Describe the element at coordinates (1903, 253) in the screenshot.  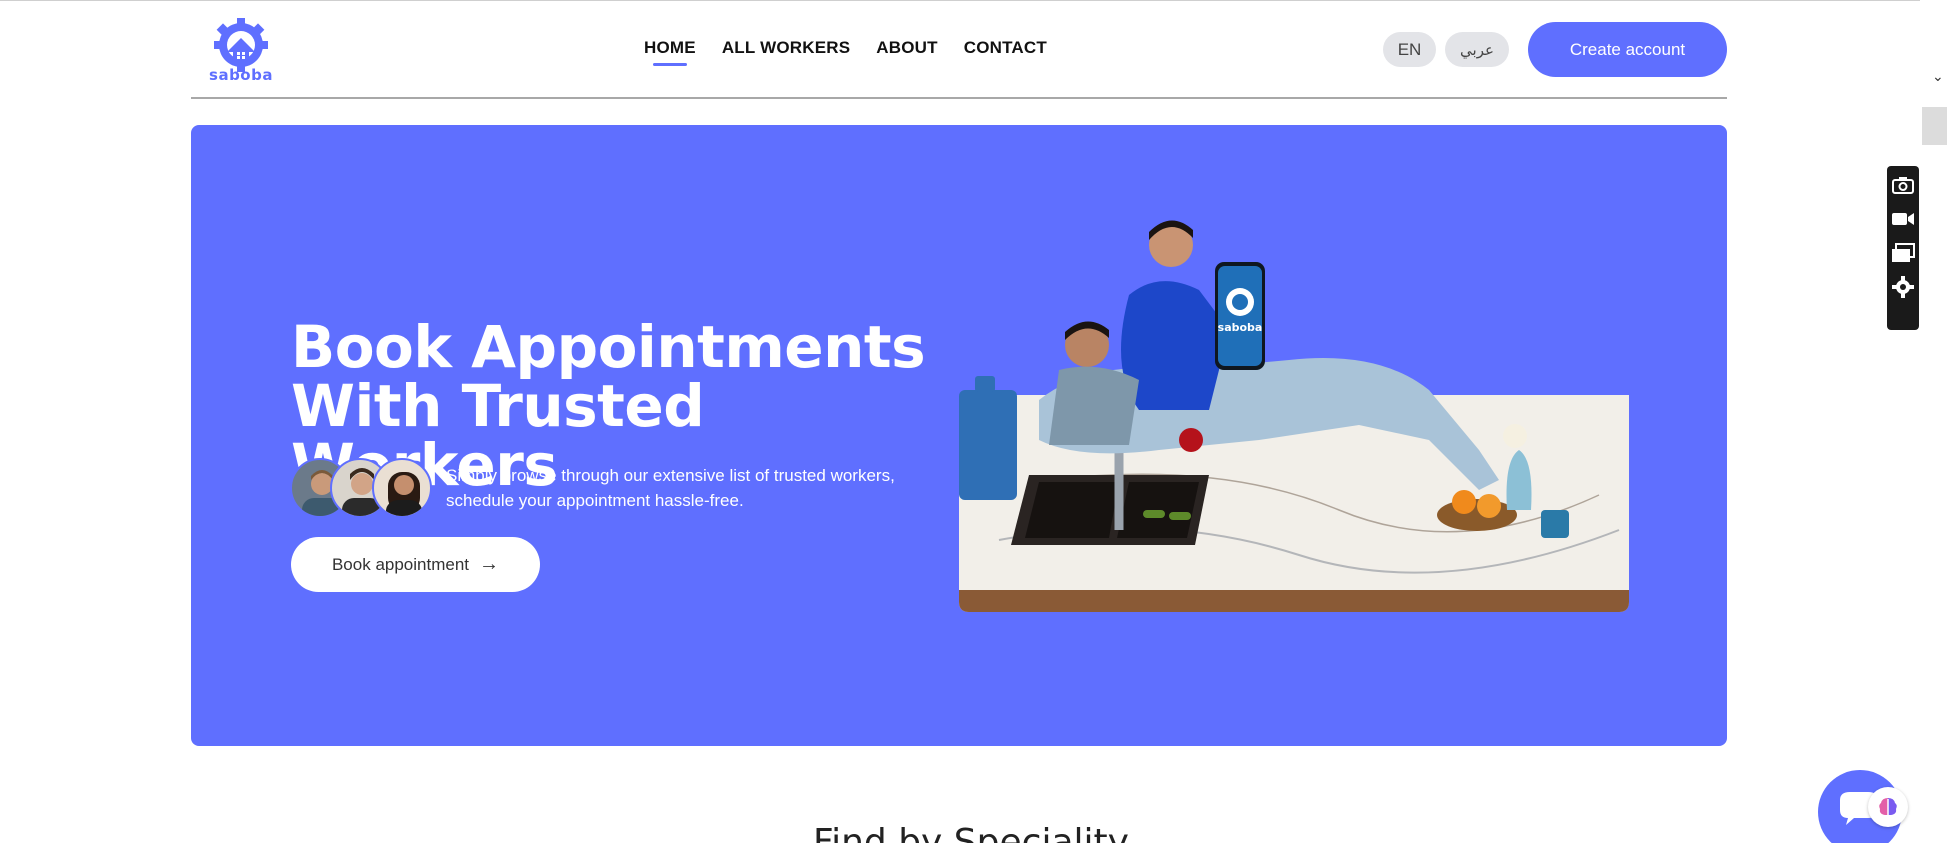
I see `windows-icon` at that location.